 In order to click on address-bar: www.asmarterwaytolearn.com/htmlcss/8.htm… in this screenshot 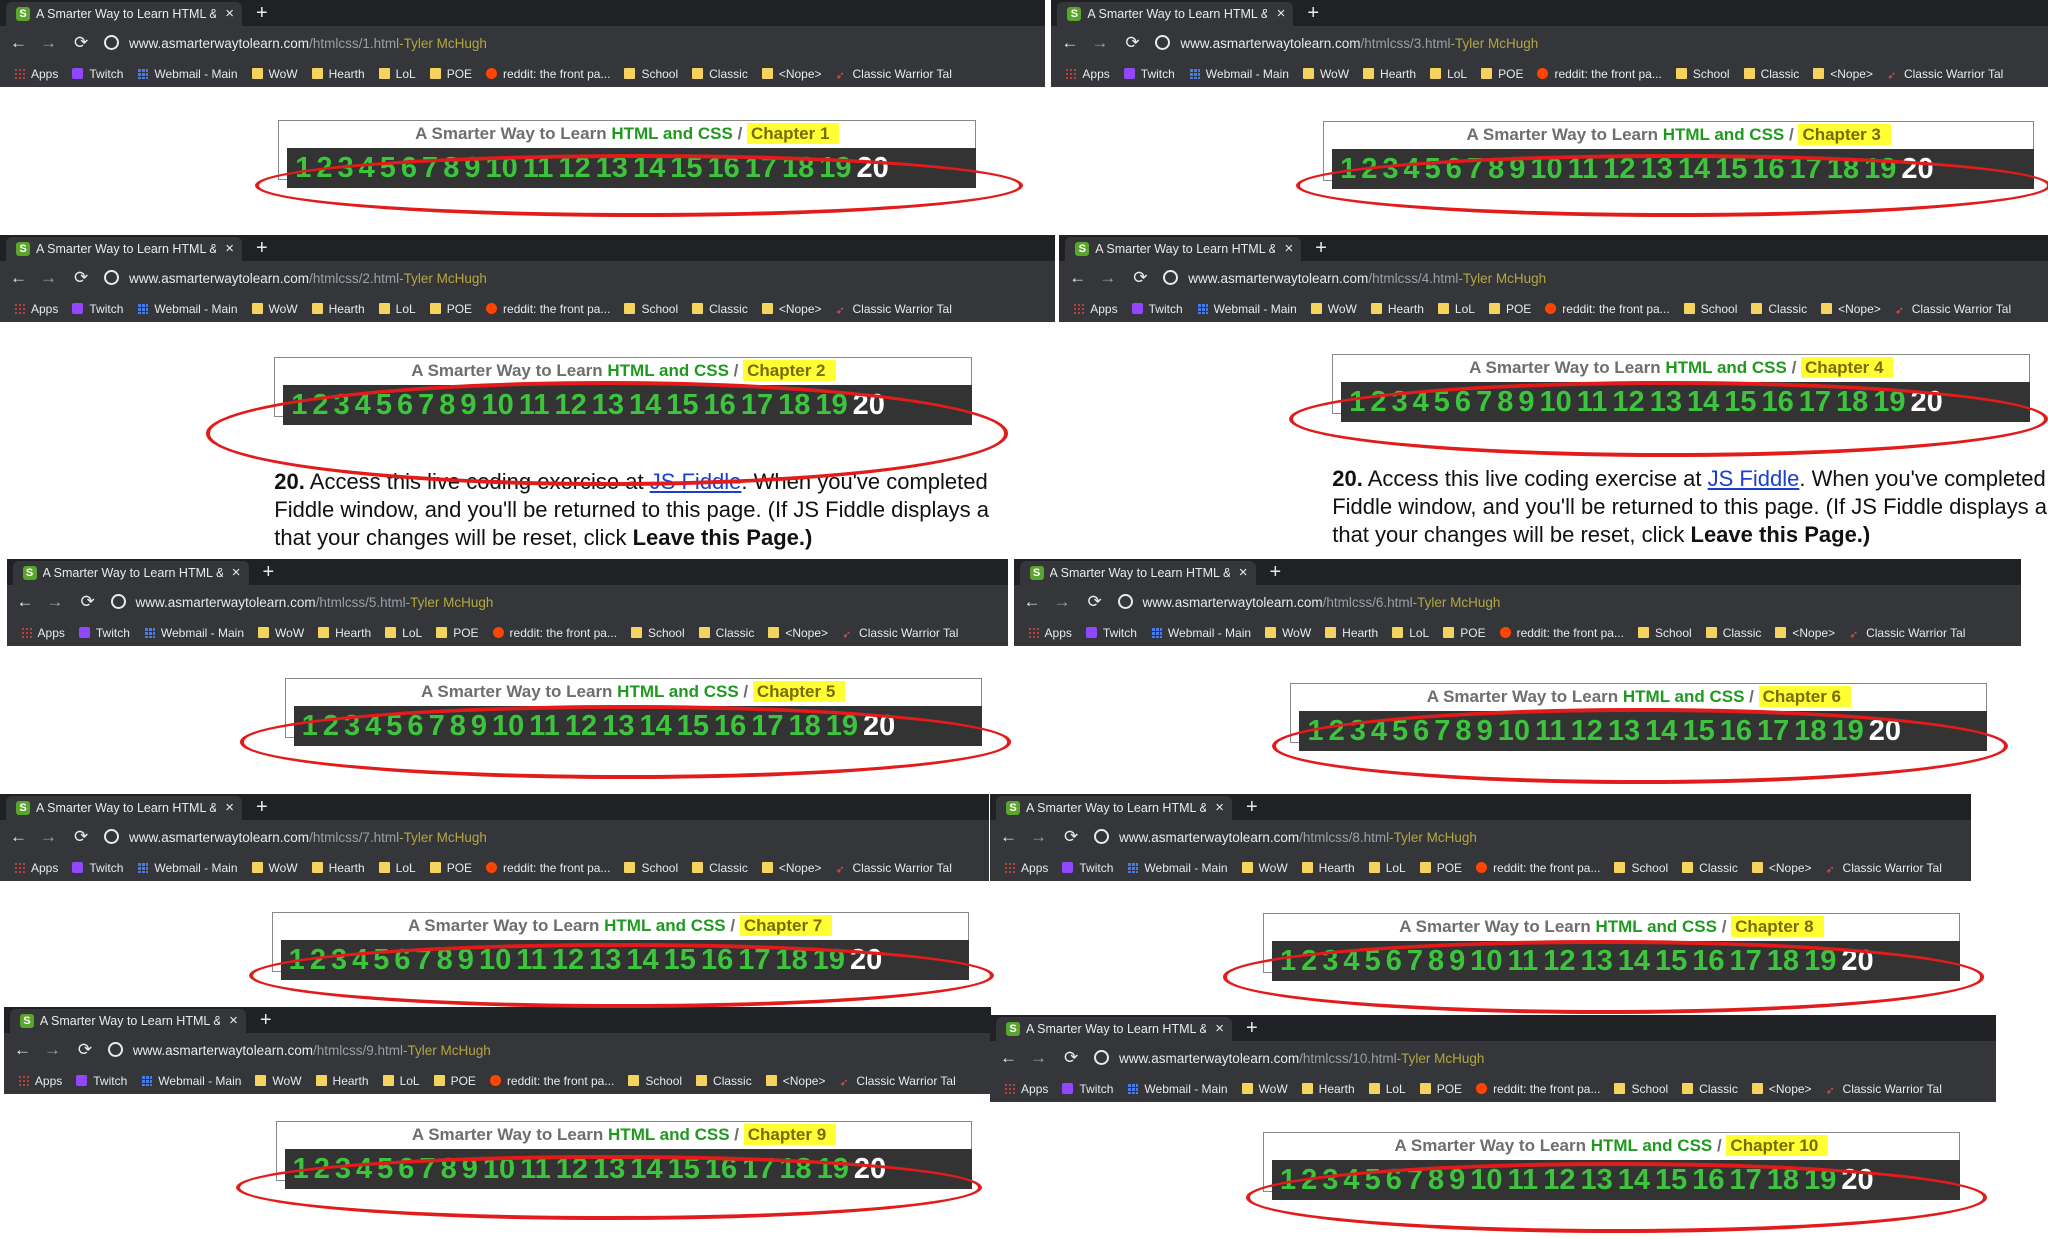, I will do `click(1527, 838)`.